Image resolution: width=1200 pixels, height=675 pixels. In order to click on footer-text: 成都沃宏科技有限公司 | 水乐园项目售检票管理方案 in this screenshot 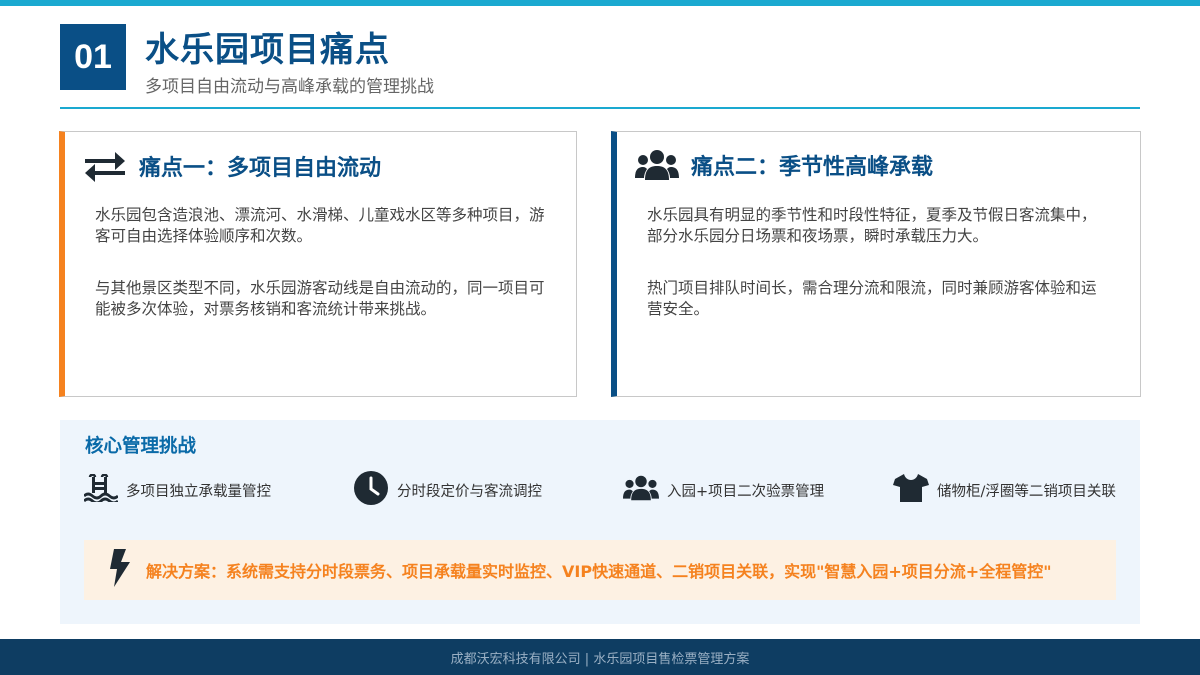, I will do `click(600, 659)`.